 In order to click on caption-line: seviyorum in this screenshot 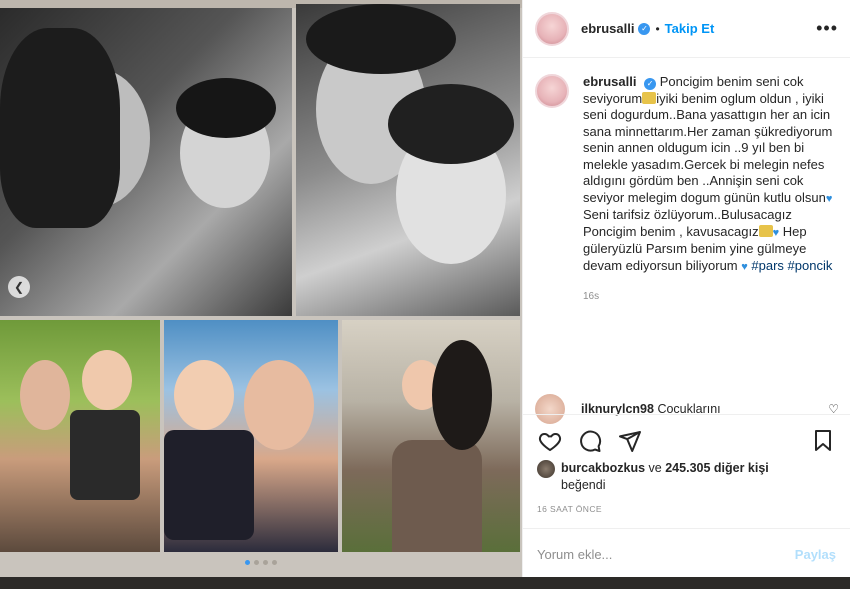, I will do `click(613, 98)`.